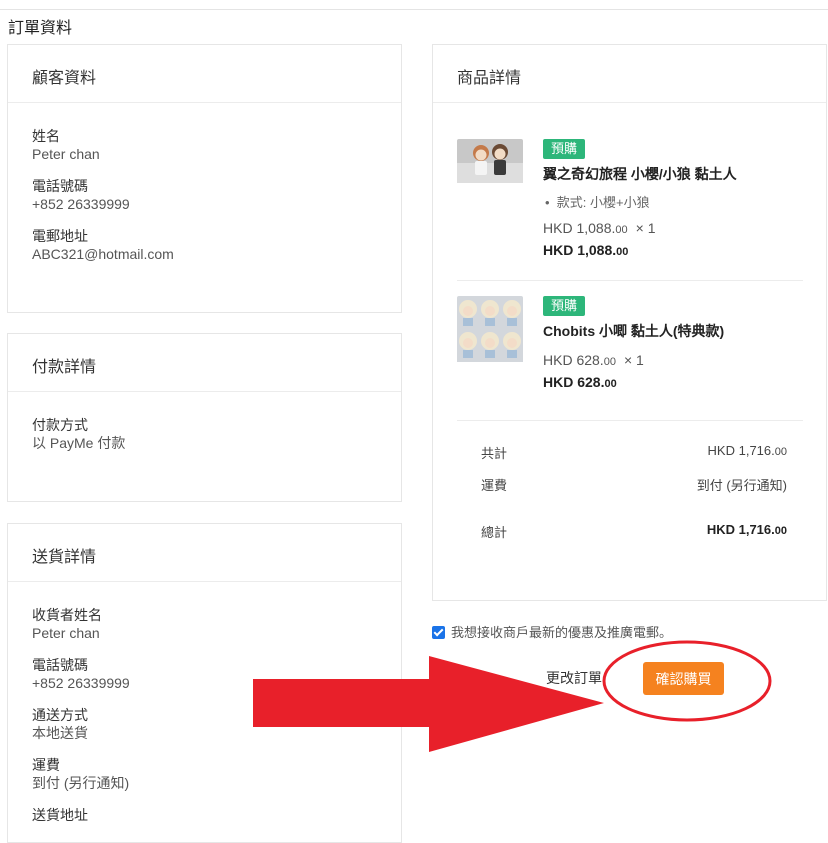  Describe the element at coordinates (673, 382) in the screenshot. I see `item-total-line: HKD 628.00` at that location.